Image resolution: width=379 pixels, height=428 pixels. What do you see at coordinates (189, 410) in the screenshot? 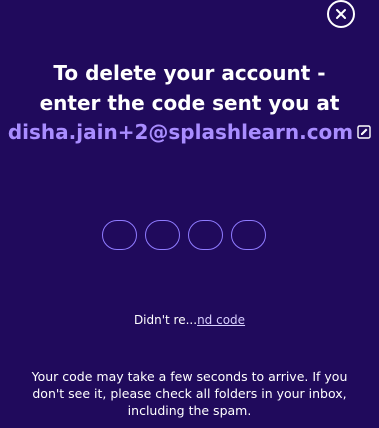
I see `info-line-3: including the spam.` at bounding box center [189, 410].